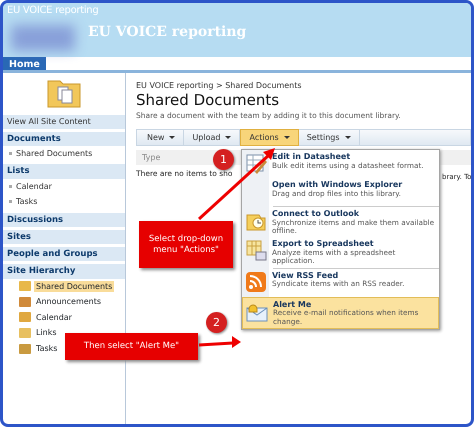 Image resolution: width=474 pixels, height=427 pixels. I want to click on tree-item: Calendar, so click(54, 318).